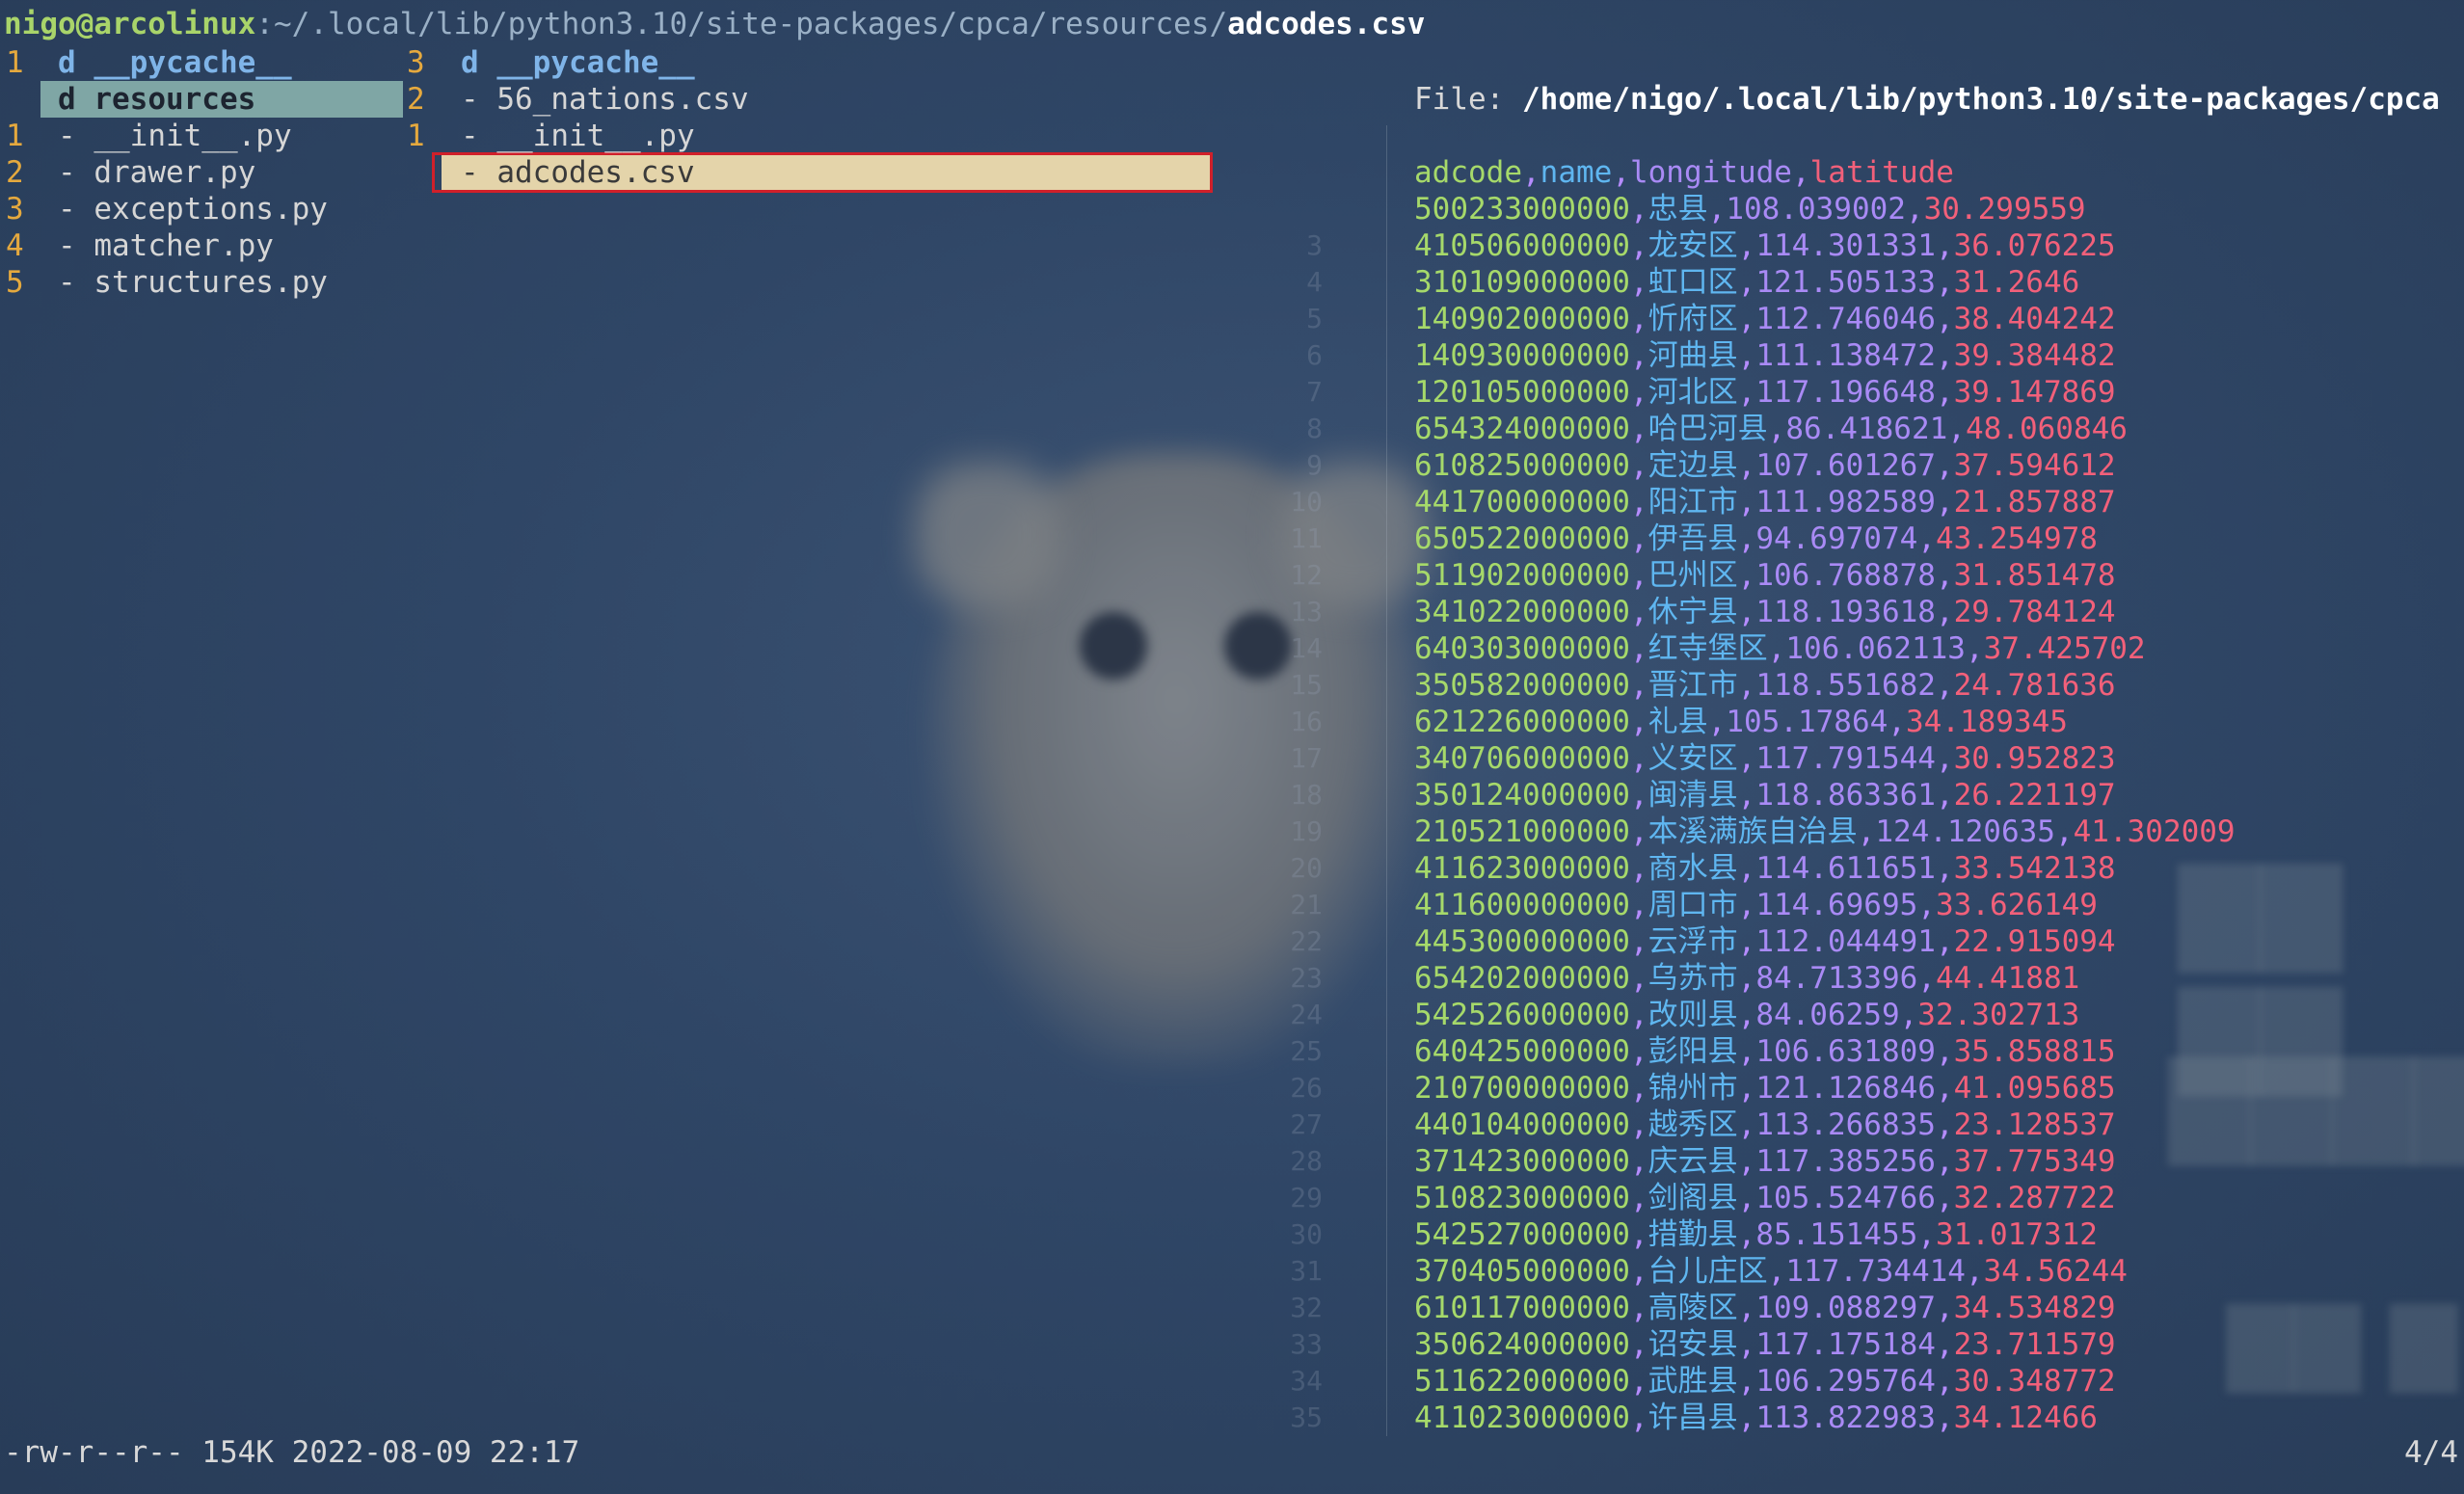 The image size is (2464, 1494). I want to click on csv-cell: 108.039002, so click(1816, 209).